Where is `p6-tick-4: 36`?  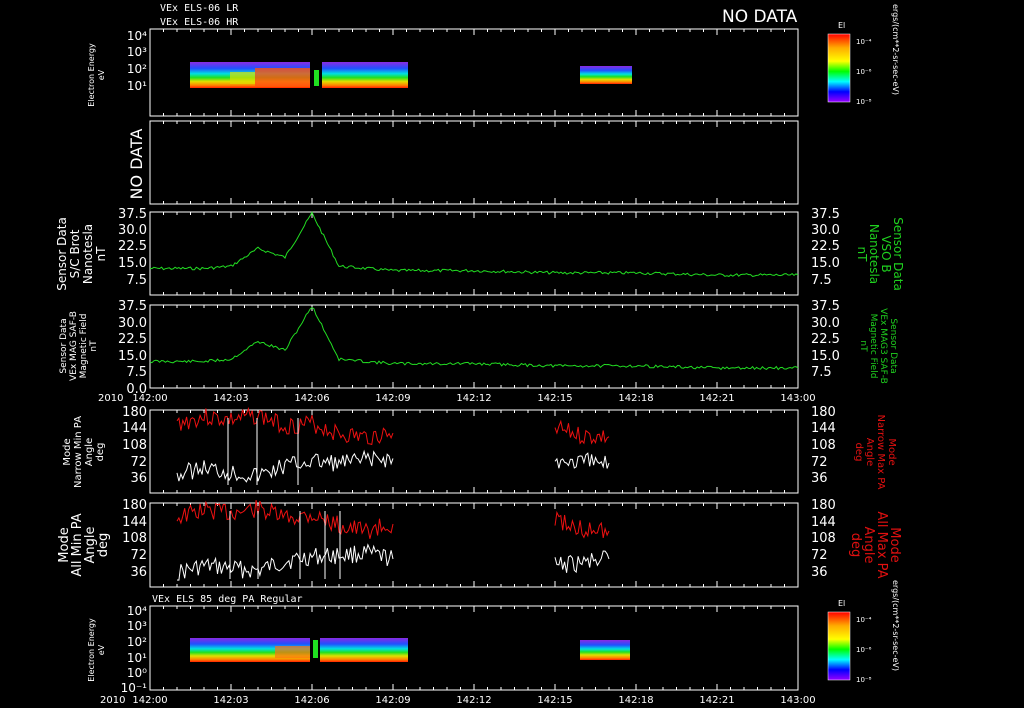
p6-tick-4: 36 is located at coordinates (138, 572).